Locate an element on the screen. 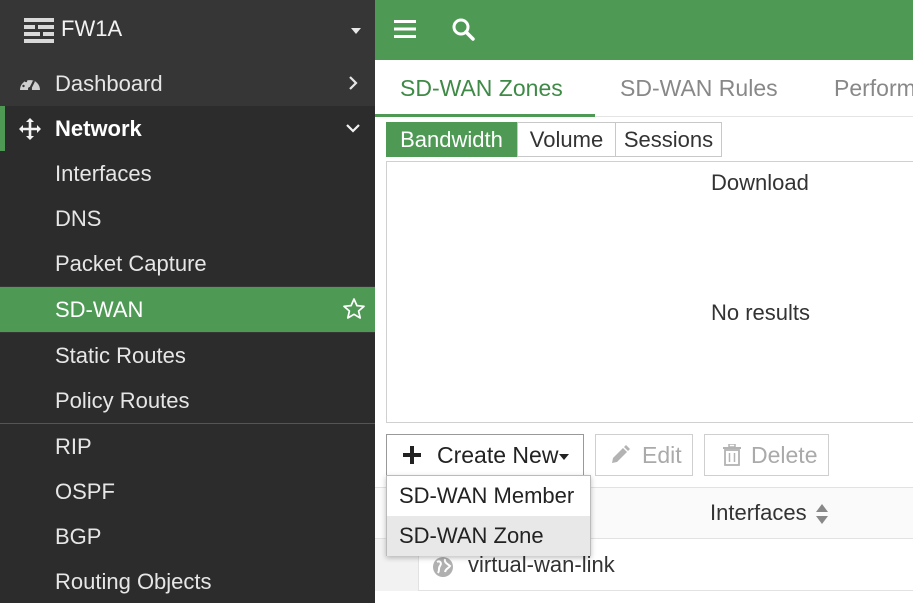  plus-icon is located at coordinates (412, 455).